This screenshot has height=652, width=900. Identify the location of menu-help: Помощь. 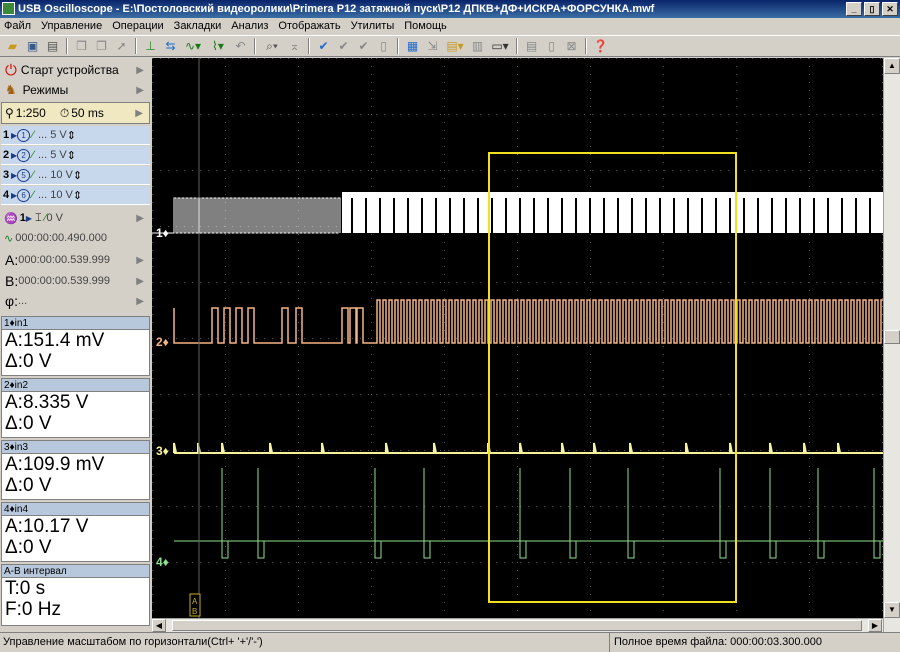
(425, 26).